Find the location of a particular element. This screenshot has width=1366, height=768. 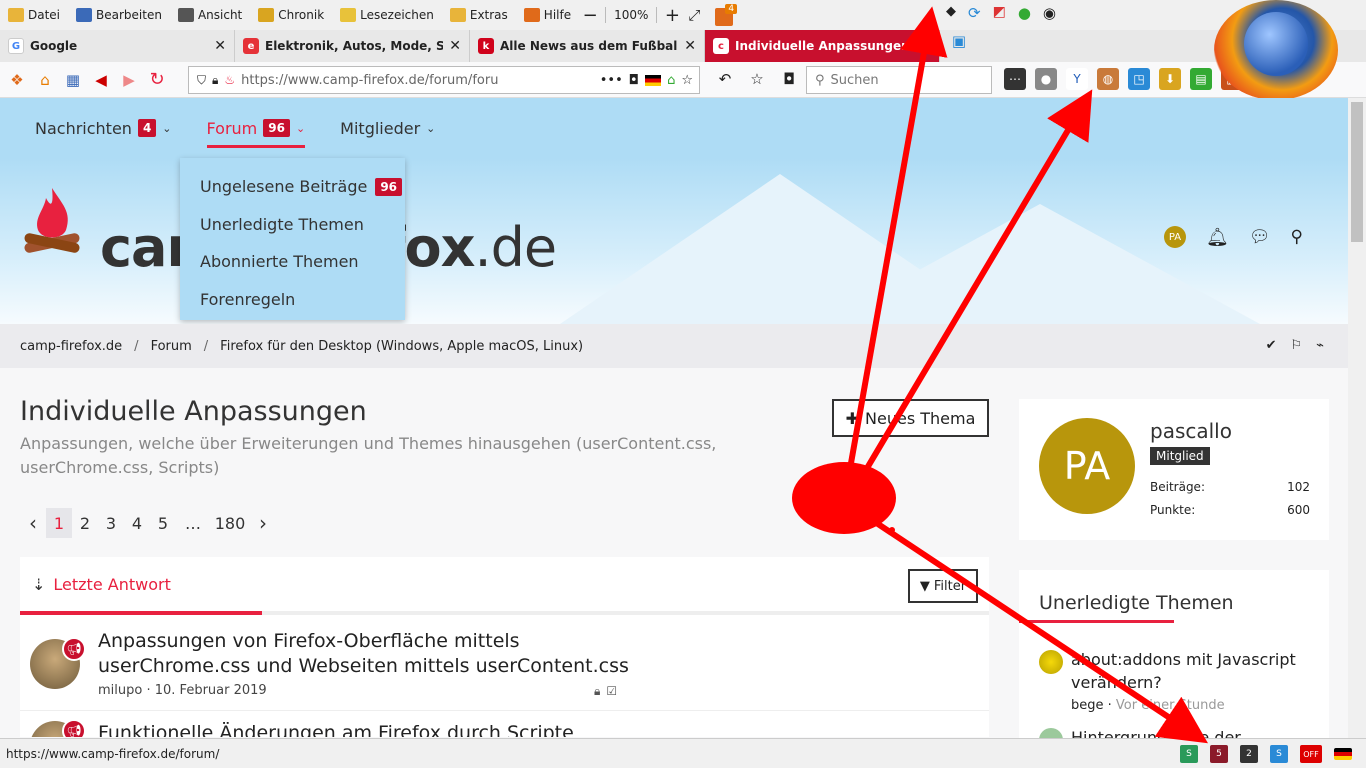

megaphone-icon: 📢︎ is located at coordinates (74, 728).